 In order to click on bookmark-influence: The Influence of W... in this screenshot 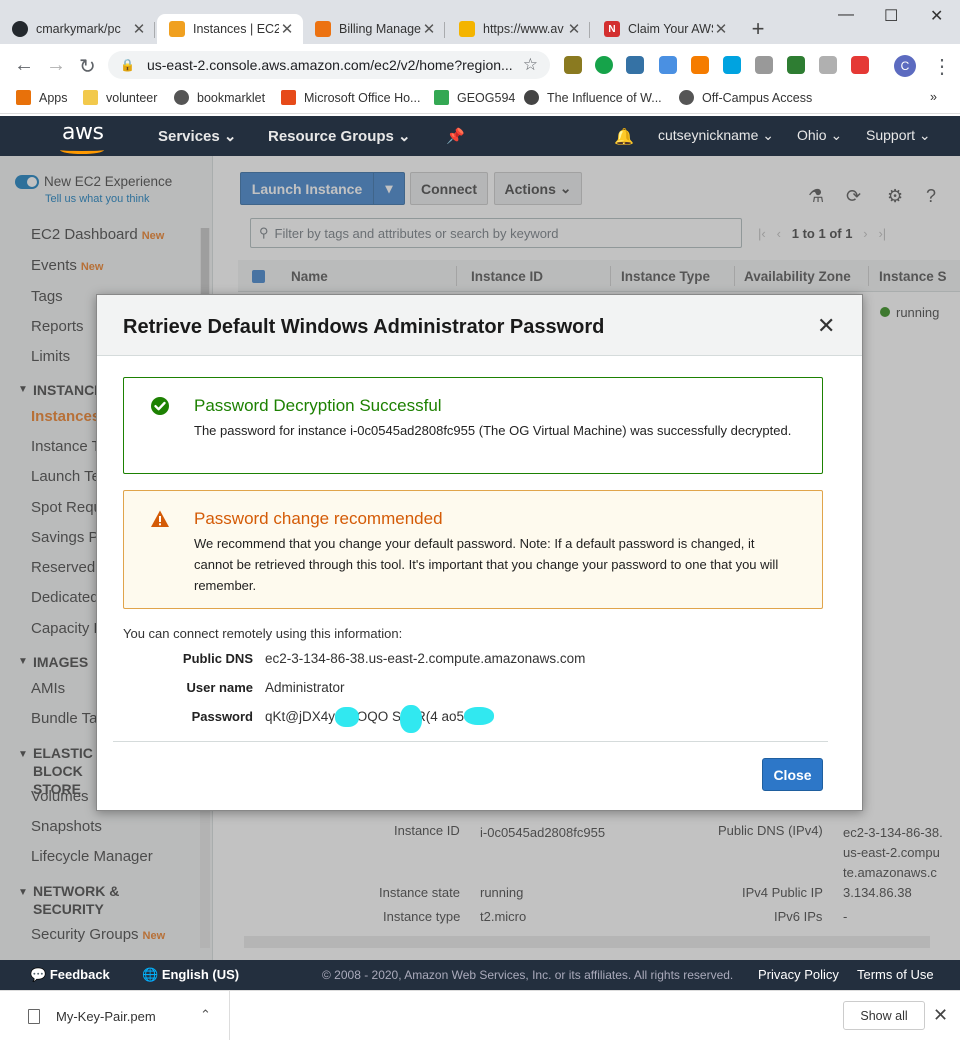, I will do `click(593, 97)`.